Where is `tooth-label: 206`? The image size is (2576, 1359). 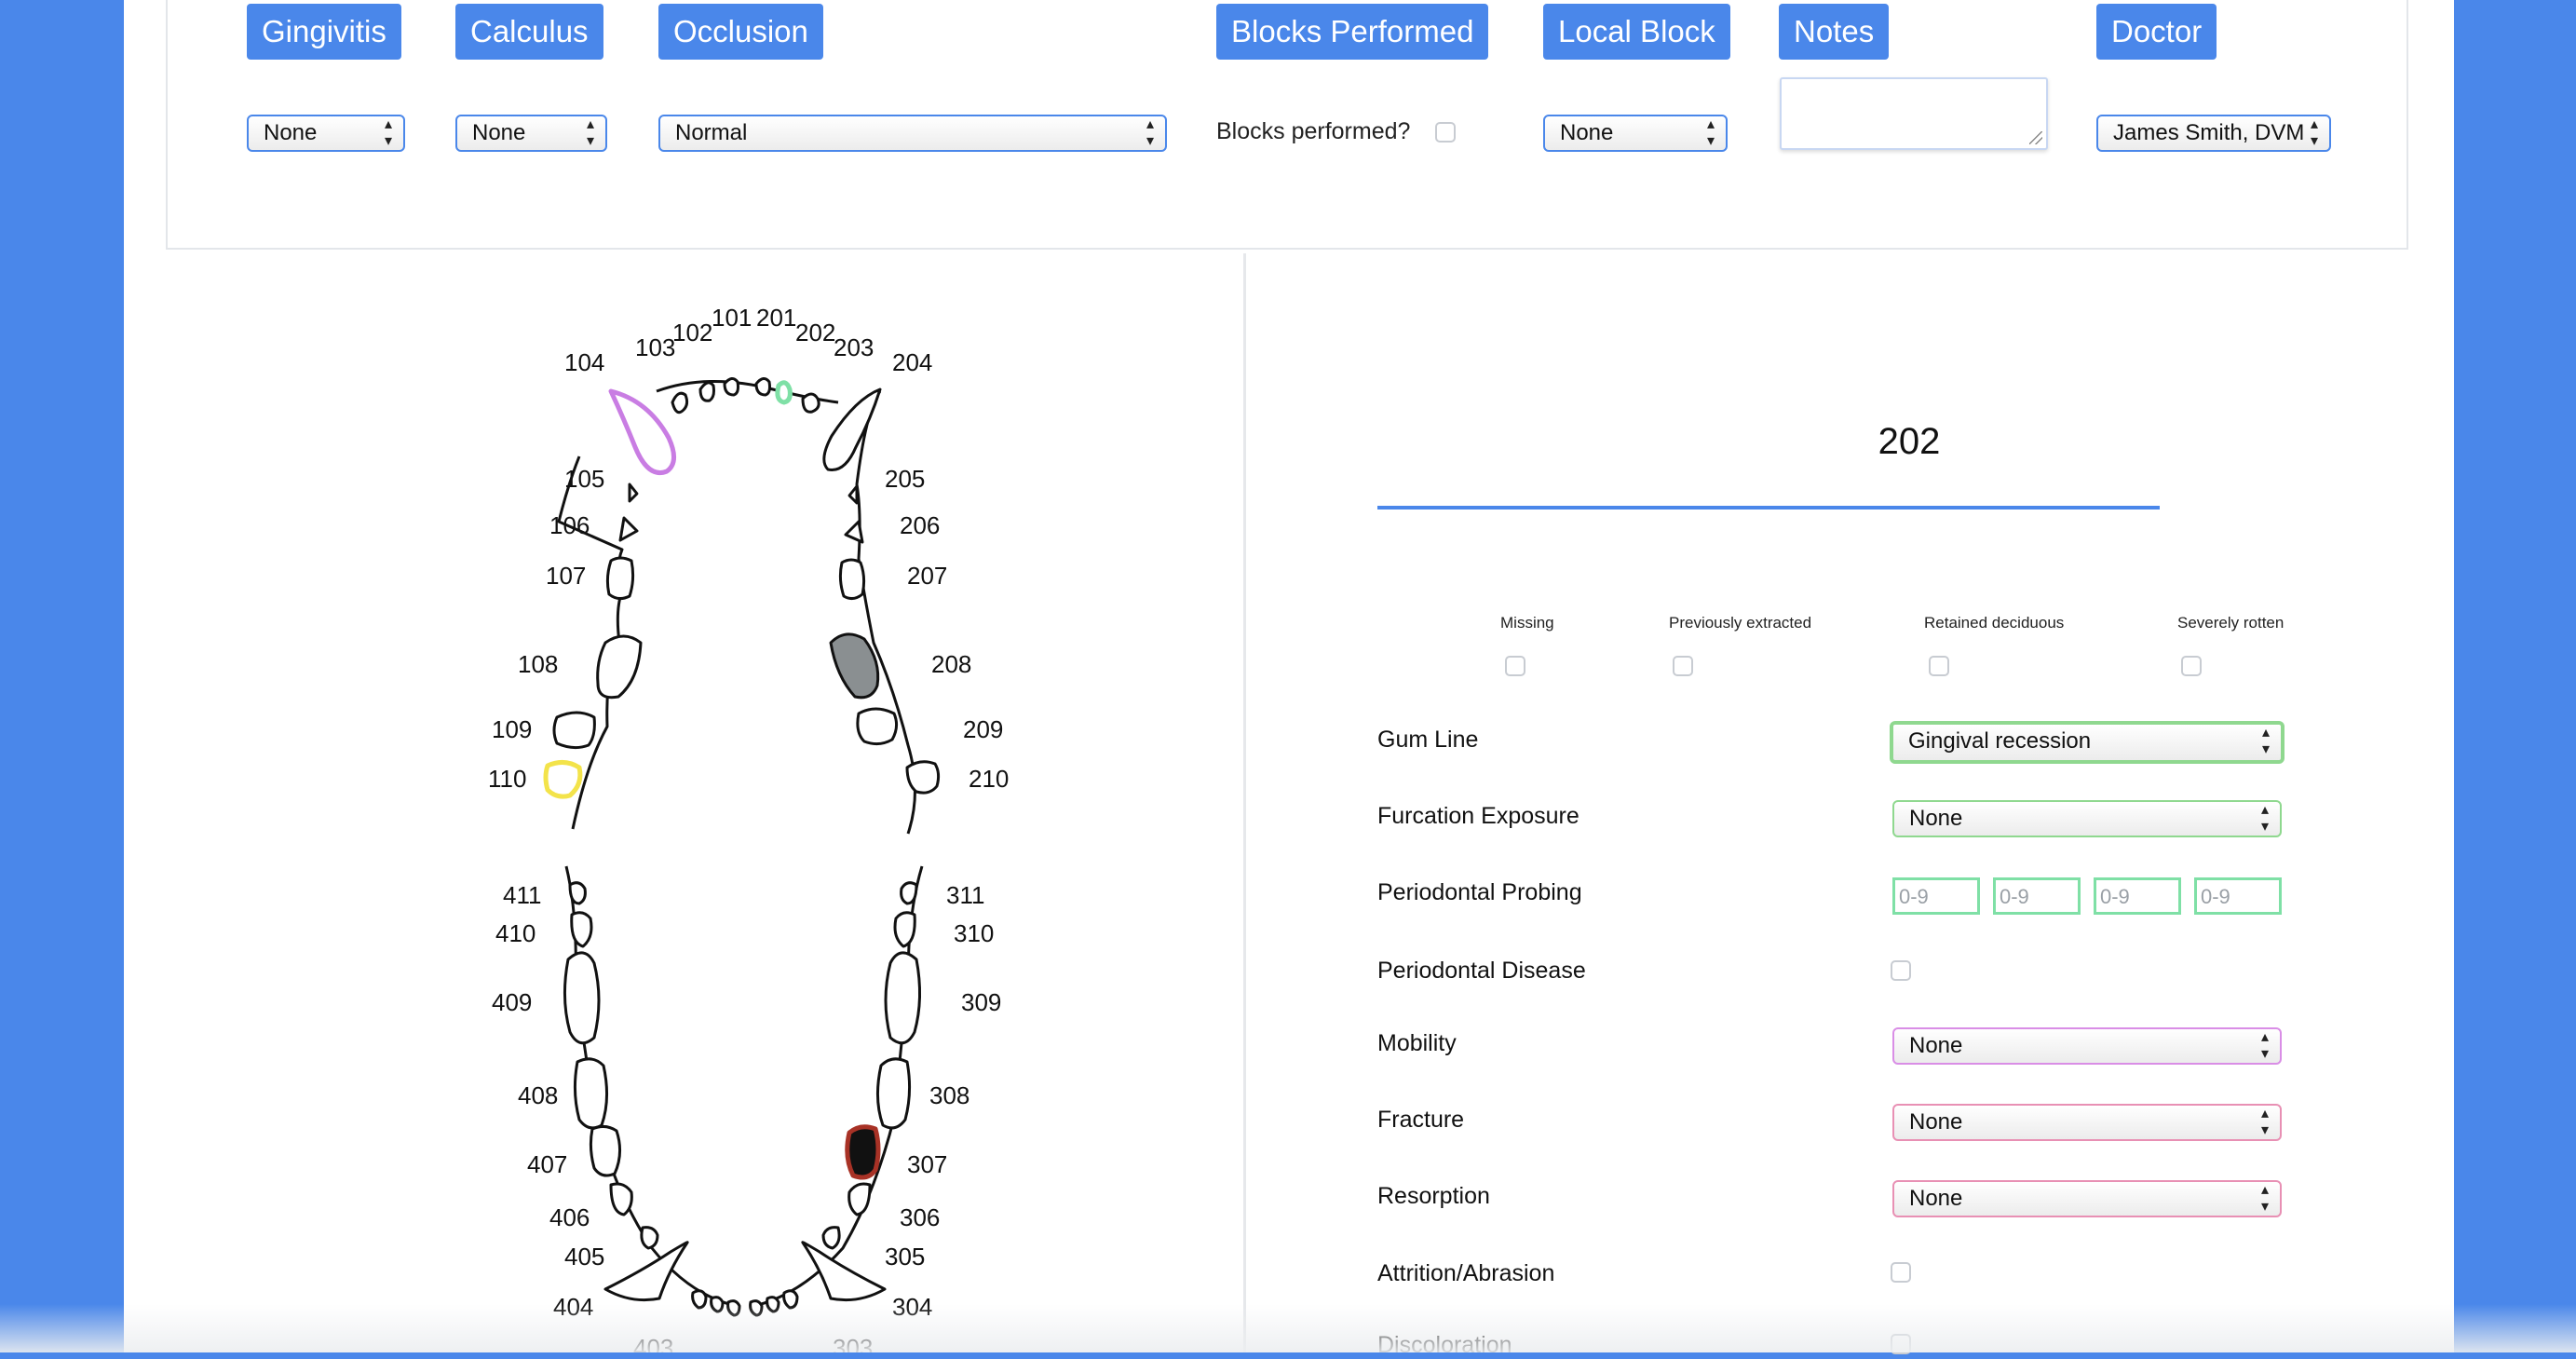 tooth-label: 206 is located at coordinates (920, 525).